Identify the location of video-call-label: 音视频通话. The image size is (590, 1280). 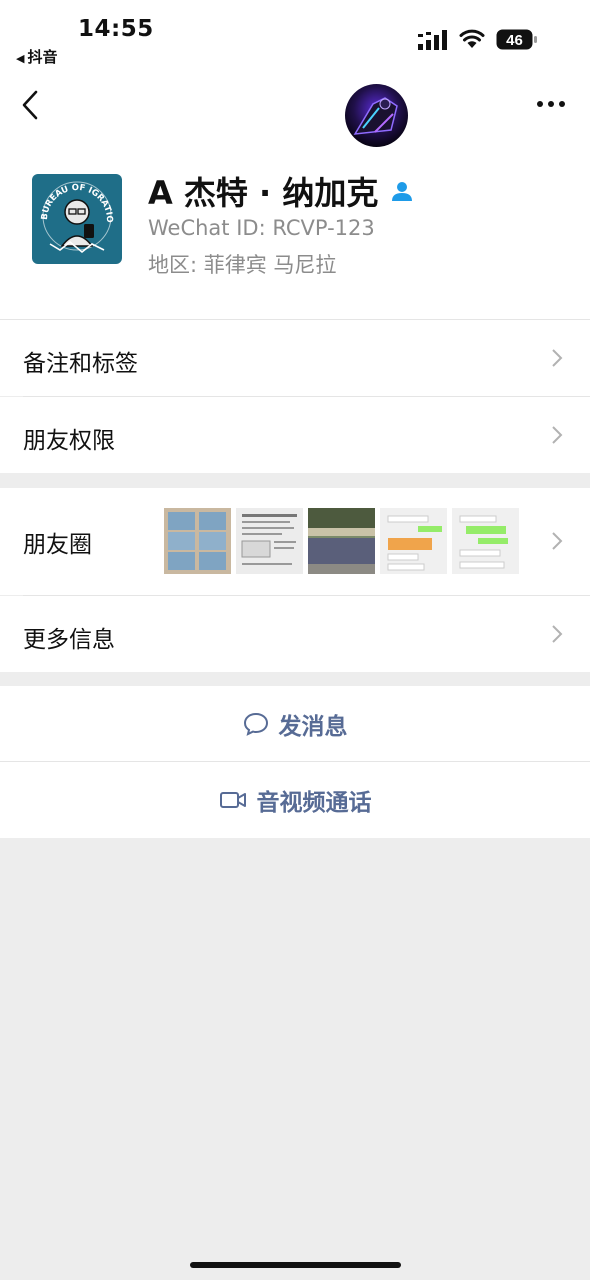
(314, 803).